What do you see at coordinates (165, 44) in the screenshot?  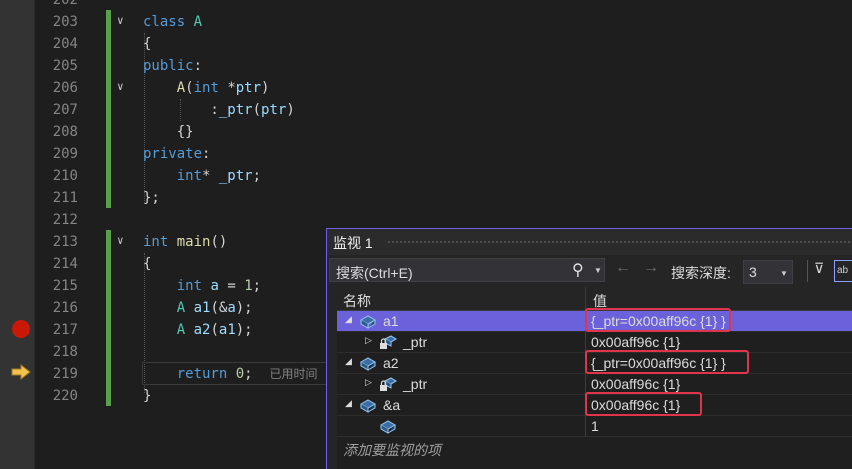 I see `code-line: 204 {` at bounding box center [165, 44].